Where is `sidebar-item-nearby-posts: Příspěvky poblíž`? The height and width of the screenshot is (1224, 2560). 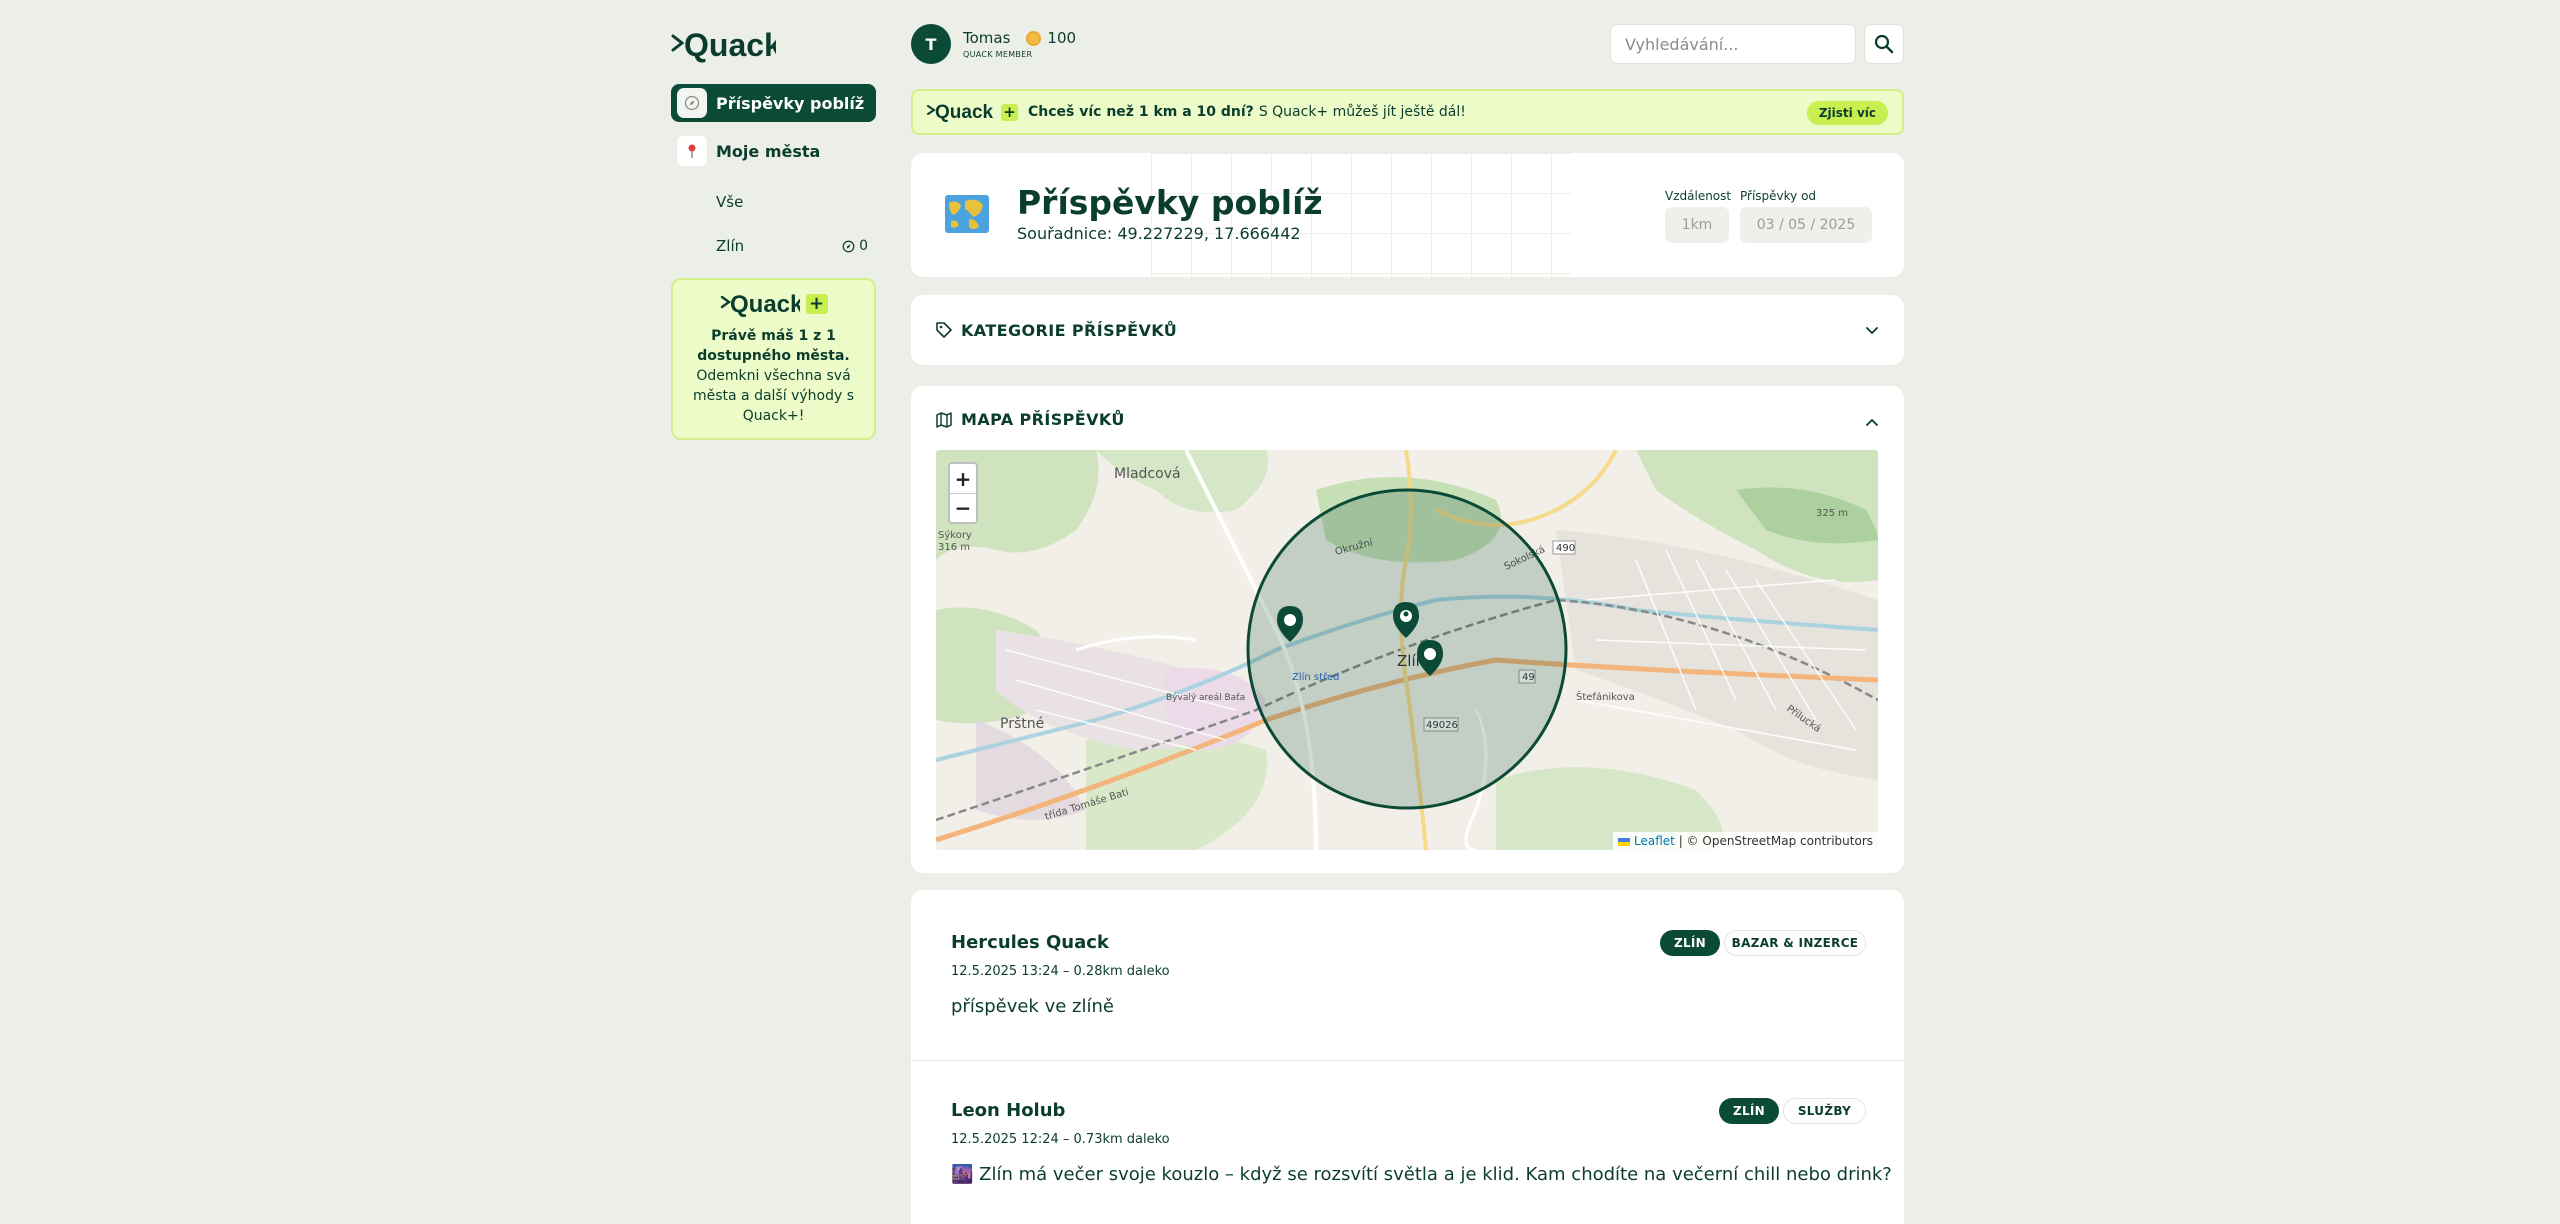 sidebar-item-nearby-posts: Příspěvky poblíž is located at coordinates (773, 103).